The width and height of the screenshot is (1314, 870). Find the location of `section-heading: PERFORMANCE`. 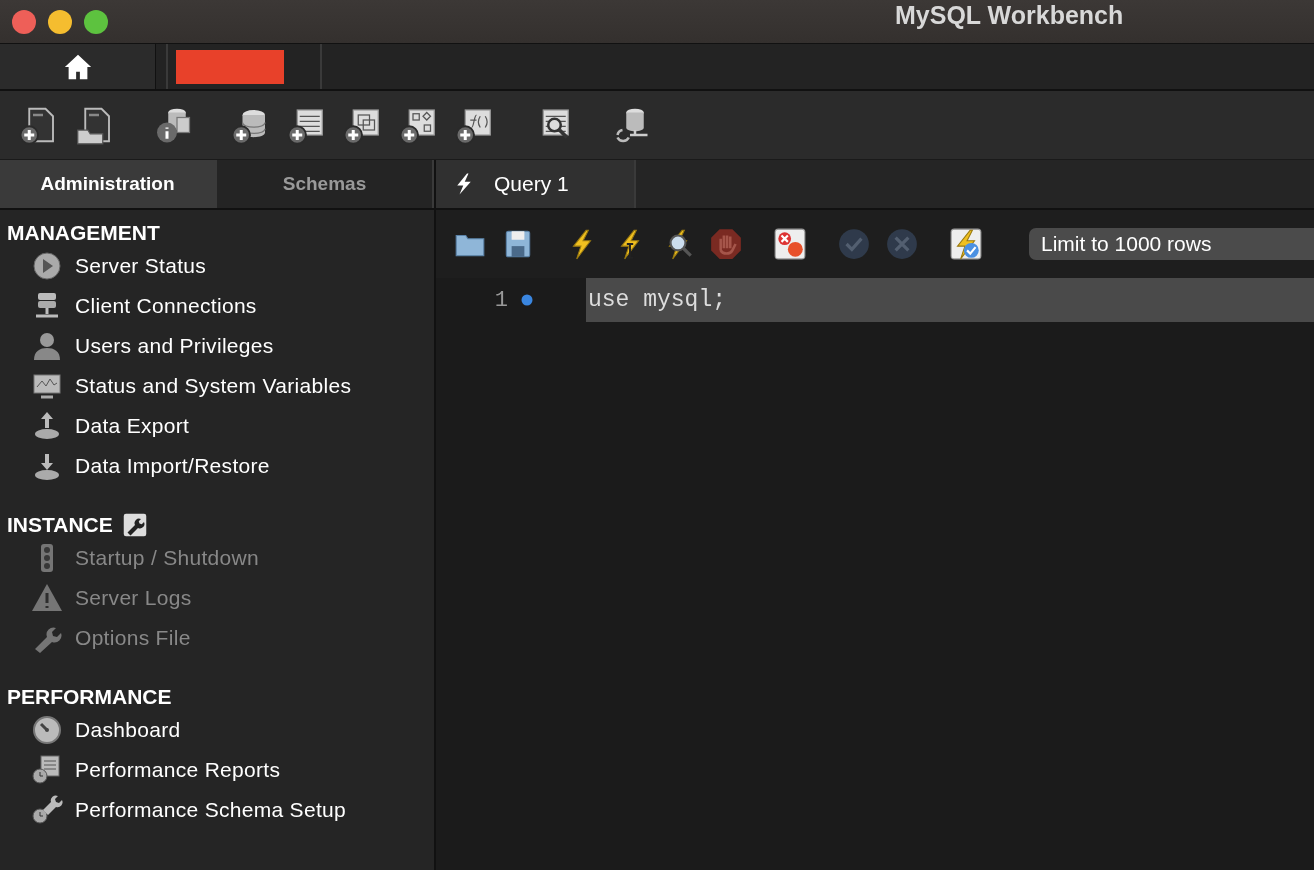

section-heading: PERFORMANCE is located at coordinates (89, 697).